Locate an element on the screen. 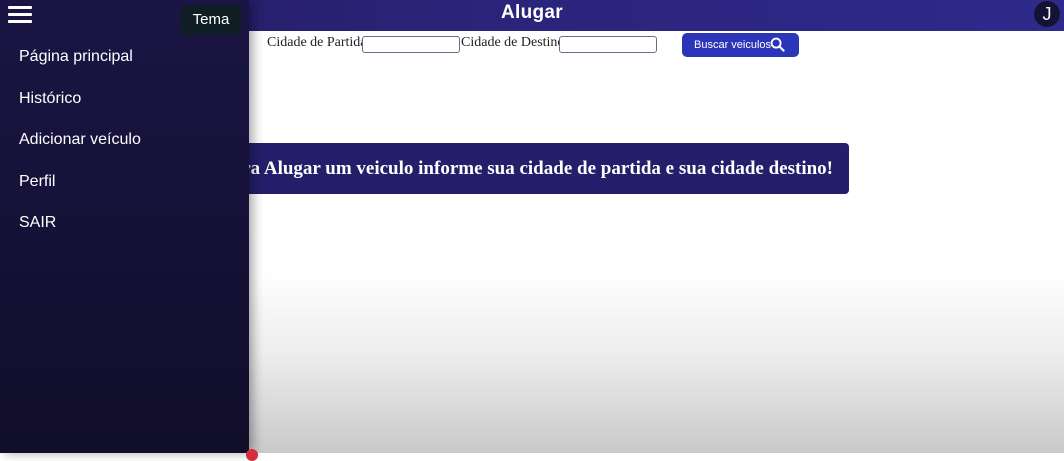 The height and width of the screenshot is (461, 1064). user-avatar: J is located at coordinates (1047, 14).